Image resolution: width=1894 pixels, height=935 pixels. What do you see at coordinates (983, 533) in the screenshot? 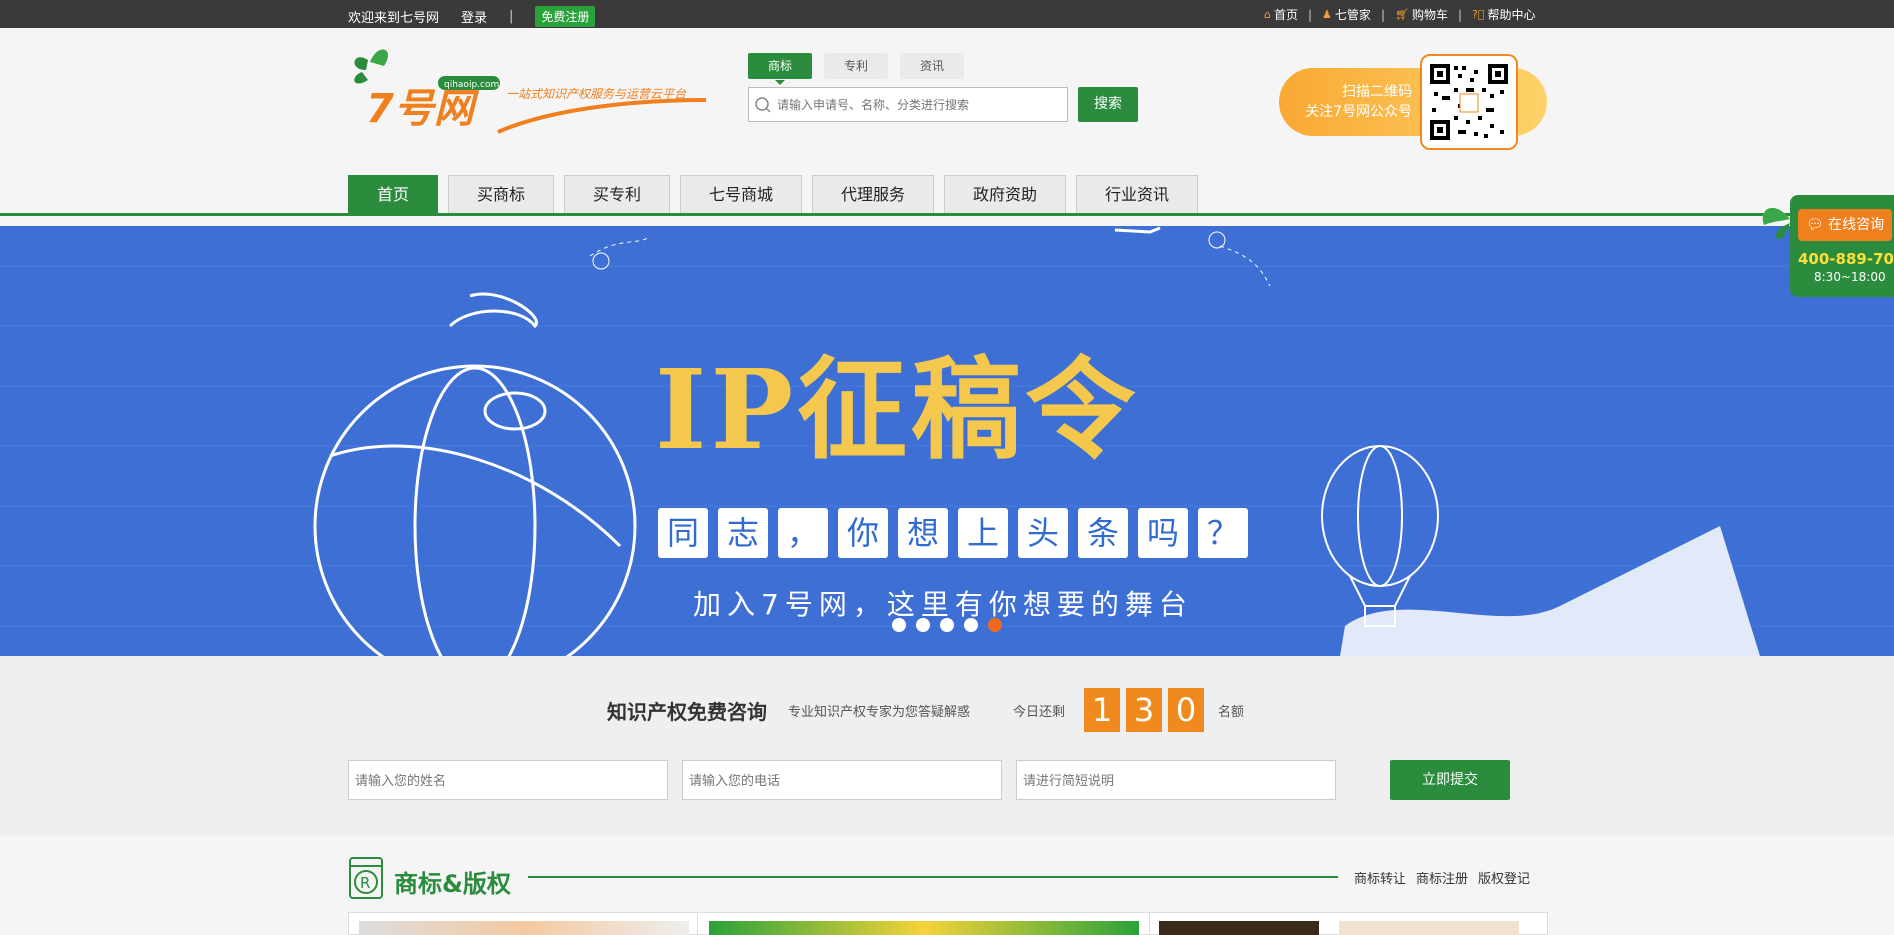
I see `headline-char: 上` at bounding box center [983, 533].